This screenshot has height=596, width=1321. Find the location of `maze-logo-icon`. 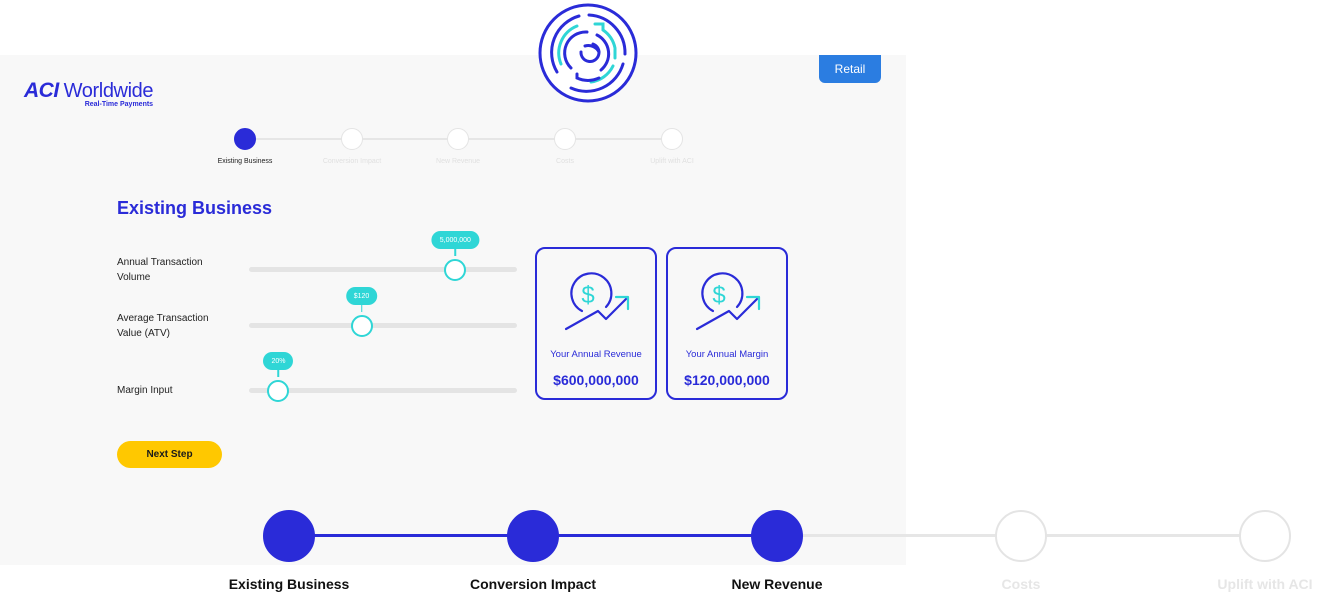

maze-logo-icon is located at coordinates (588, 53).